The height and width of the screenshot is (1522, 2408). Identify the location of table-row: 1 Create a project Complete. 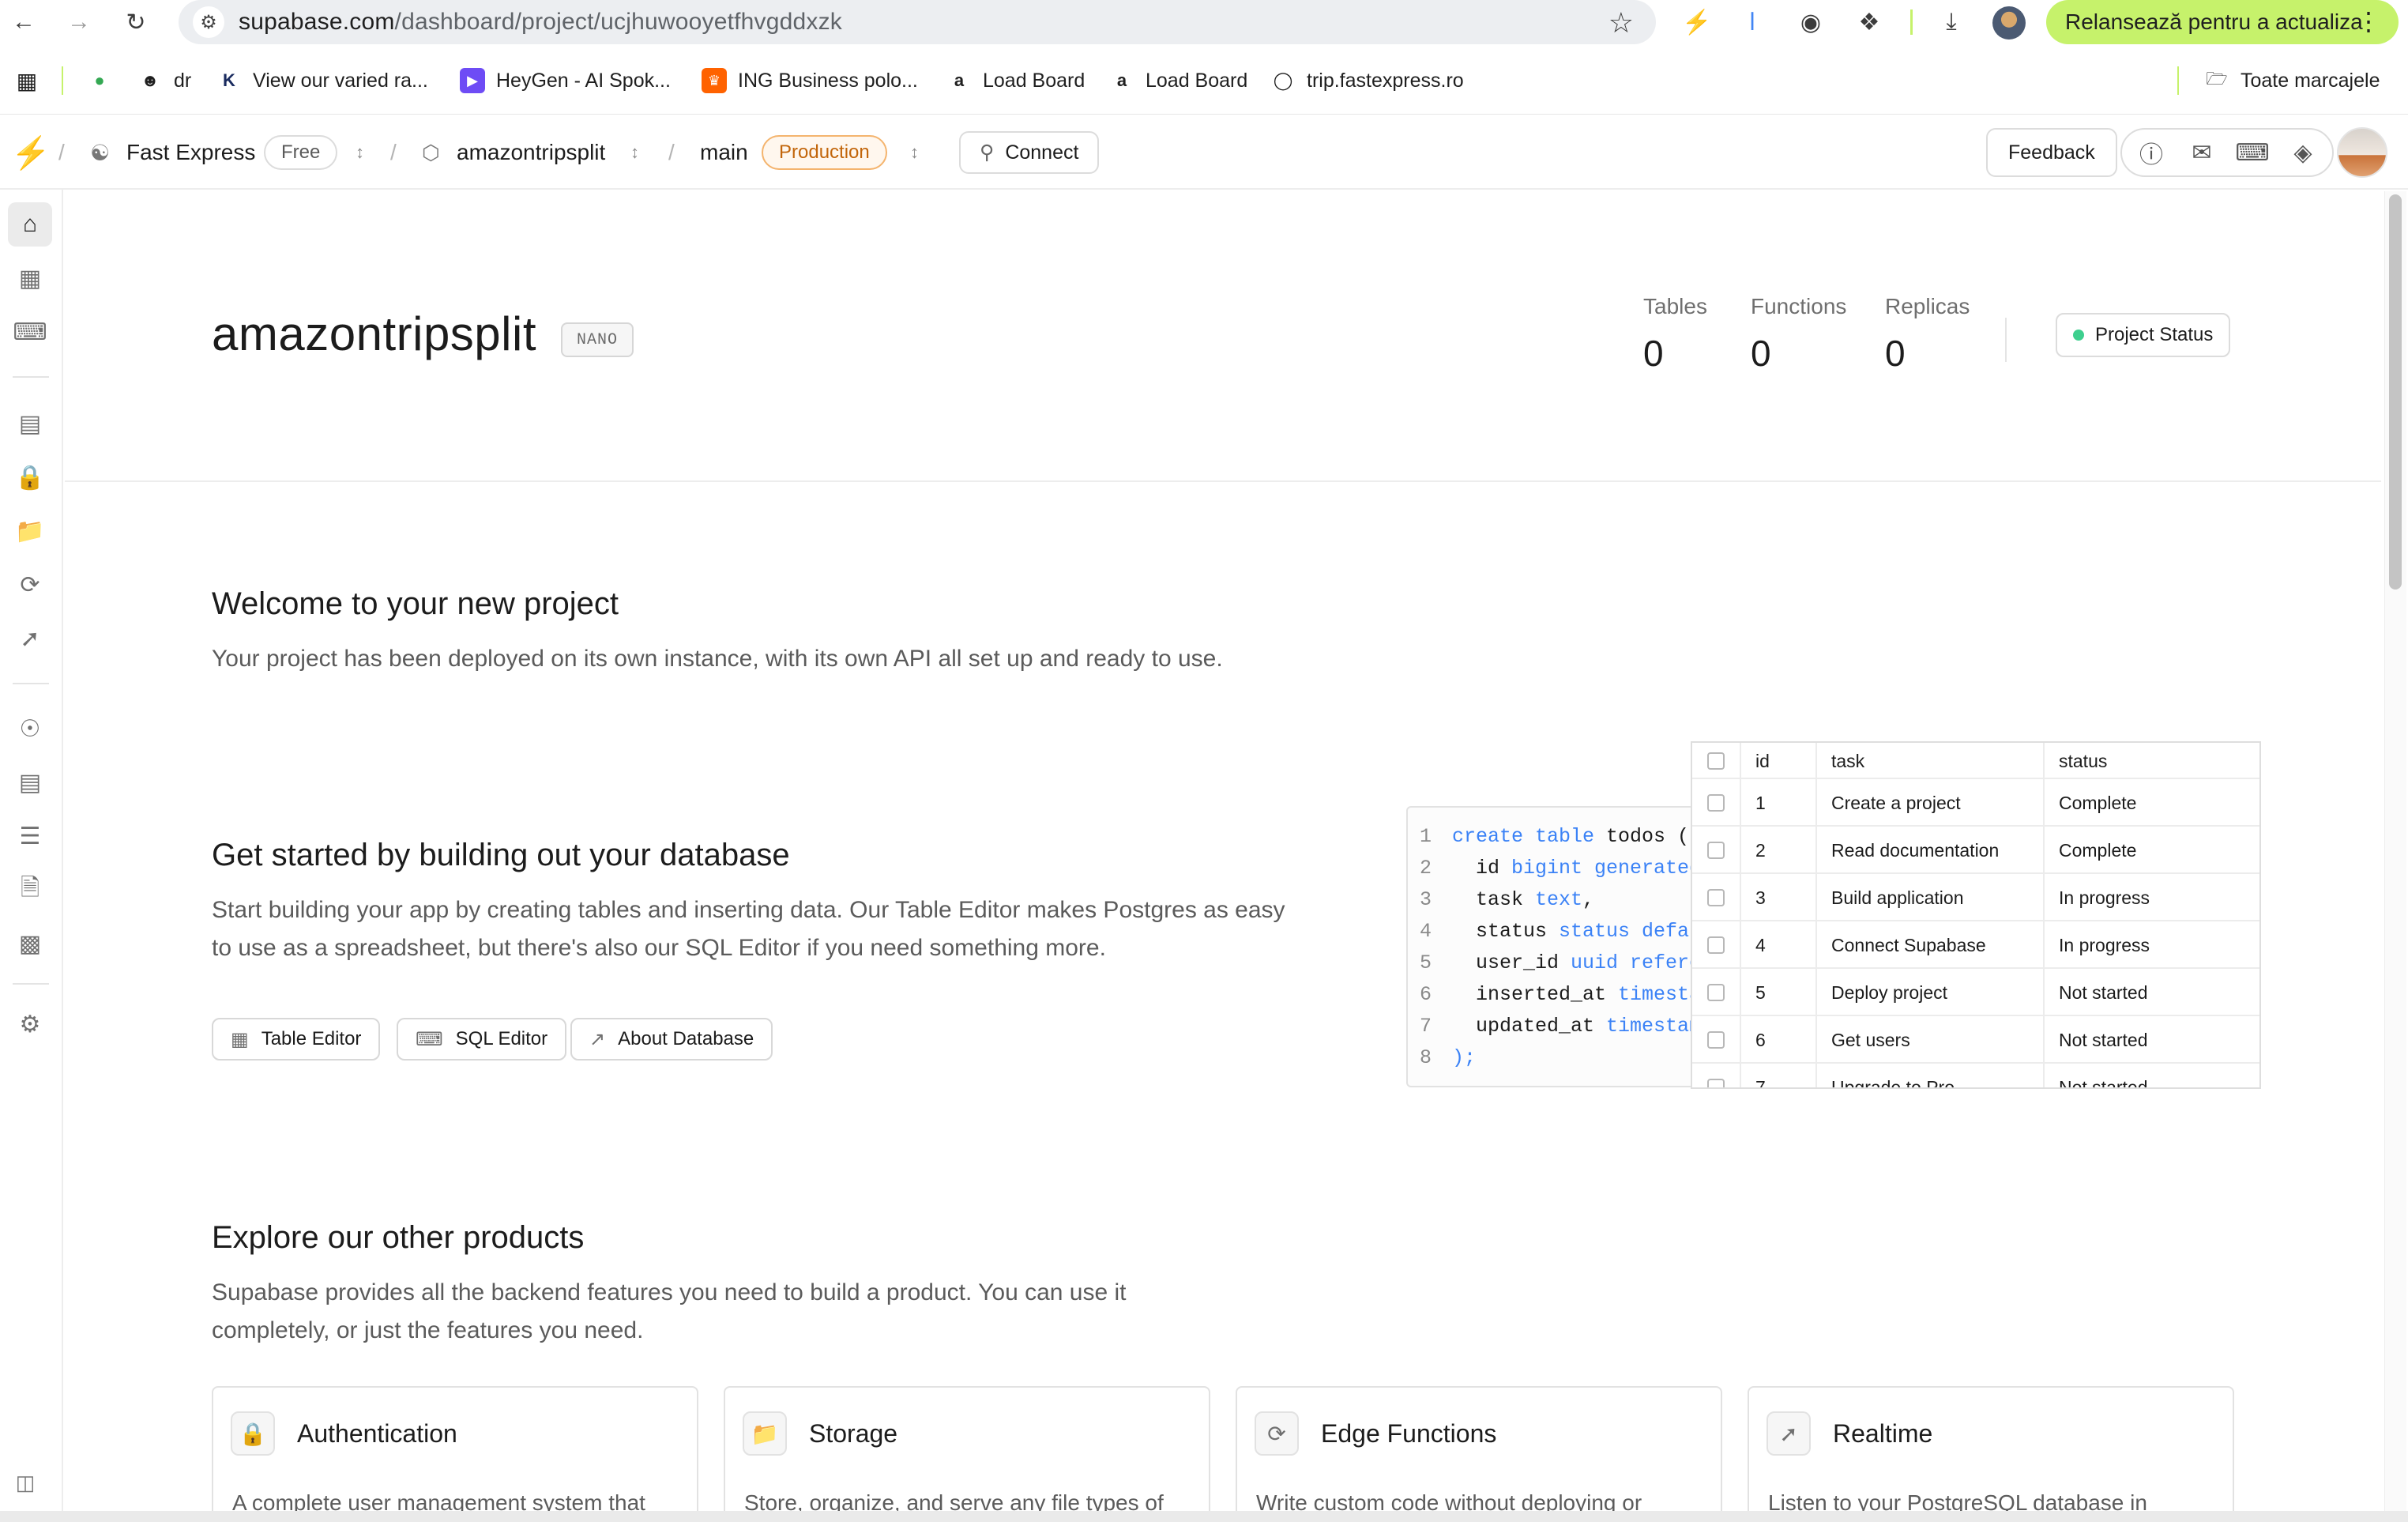
(1975, 803).